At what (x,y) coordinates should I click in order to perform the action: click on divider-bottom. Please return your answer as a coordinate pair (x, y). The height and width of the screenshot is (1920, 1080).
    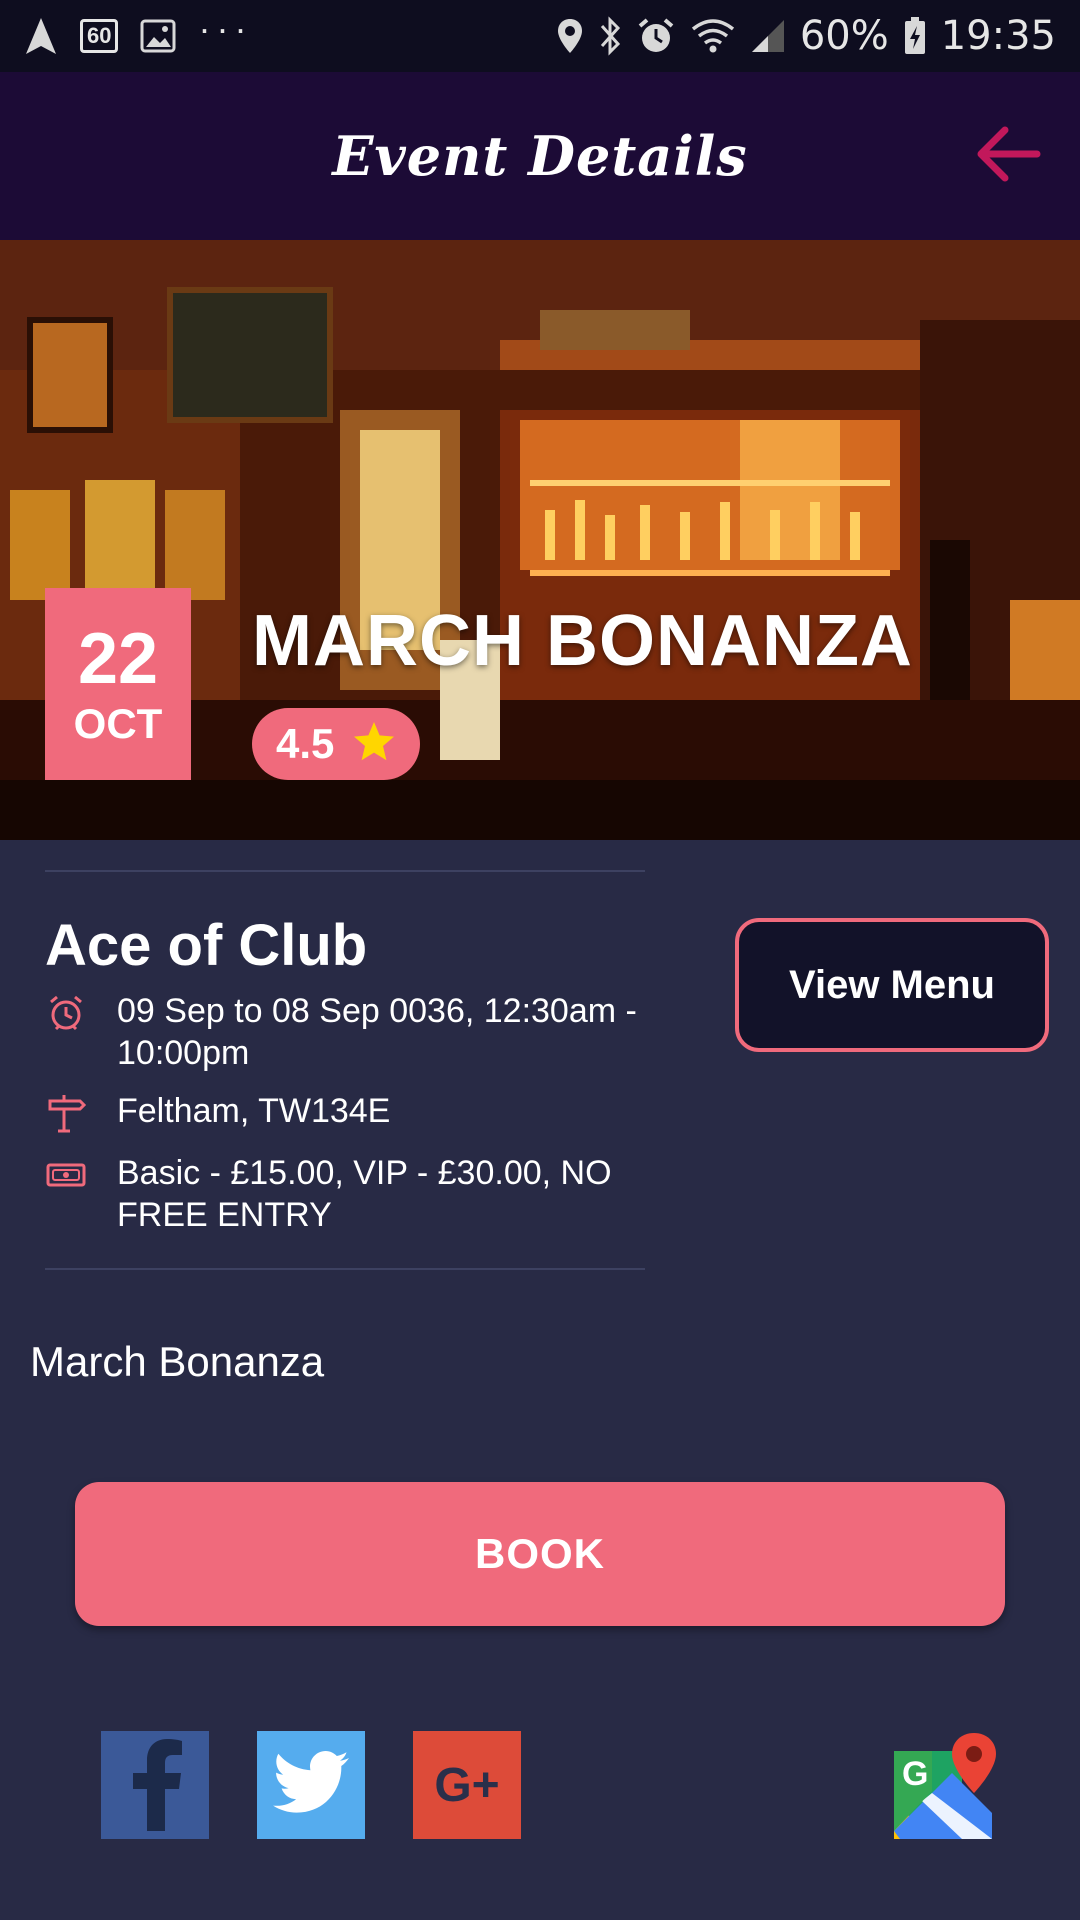
    Looking at the image, I should click on (345, 1269).